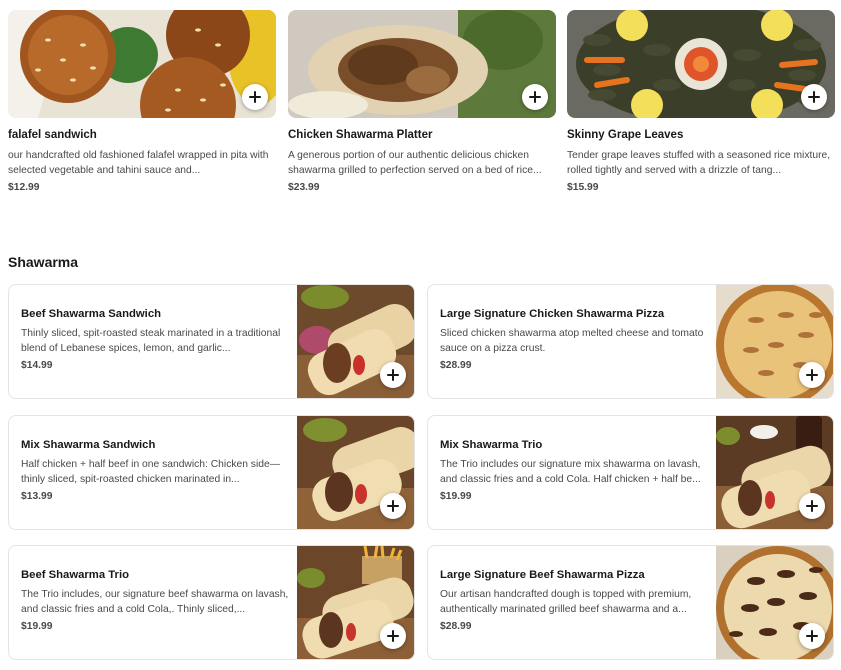 Image resolution: width=841 pixels, height=670 pixels. What do you see at coordinates (37, 365) in the screenshot?
I see `item-price: $14.99` at bounding box center [37, 365].